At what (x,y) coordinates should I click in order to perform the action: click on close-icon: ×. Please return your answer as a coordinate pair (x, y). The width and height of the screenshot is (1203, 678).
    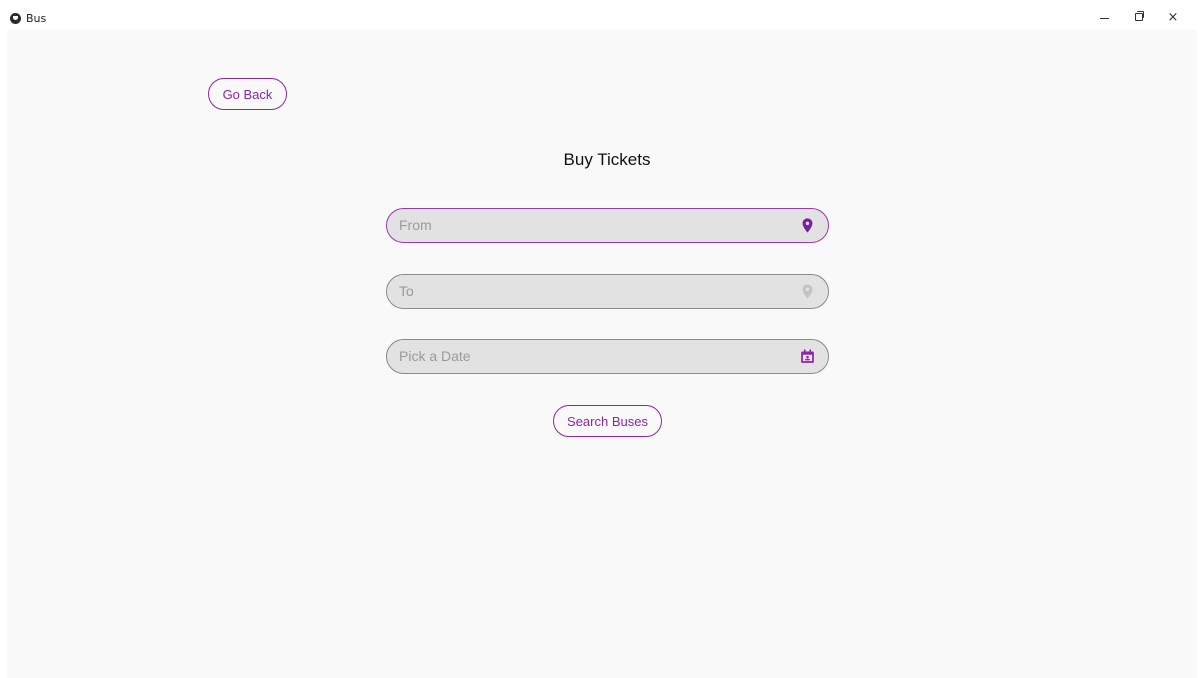
    Looking at the image, I should click on (1173, 17).